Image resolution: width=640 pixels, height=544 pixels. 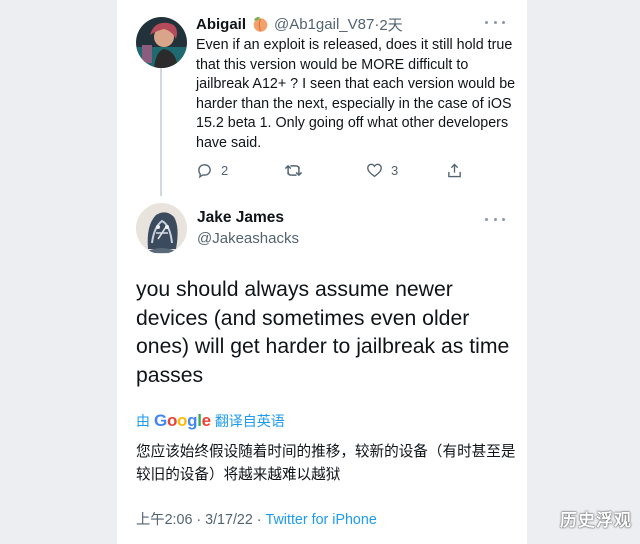 What do you see at coordinates (182, 420) in the screenshot?
I see `google-logo: Google` at bounding box center [182, 420].